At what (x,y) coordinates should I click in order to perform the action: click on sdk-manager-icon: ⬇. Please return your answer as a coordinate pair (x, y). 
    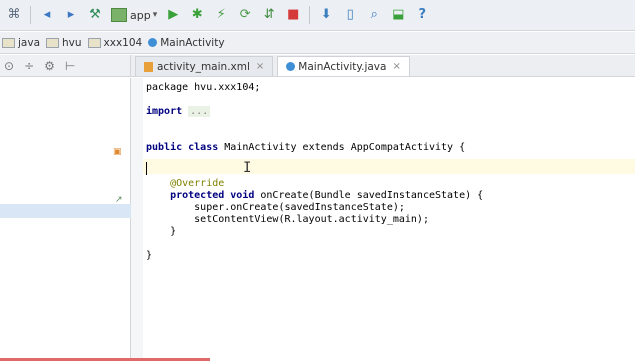
    Looking at the image, I should click on (326, 15).